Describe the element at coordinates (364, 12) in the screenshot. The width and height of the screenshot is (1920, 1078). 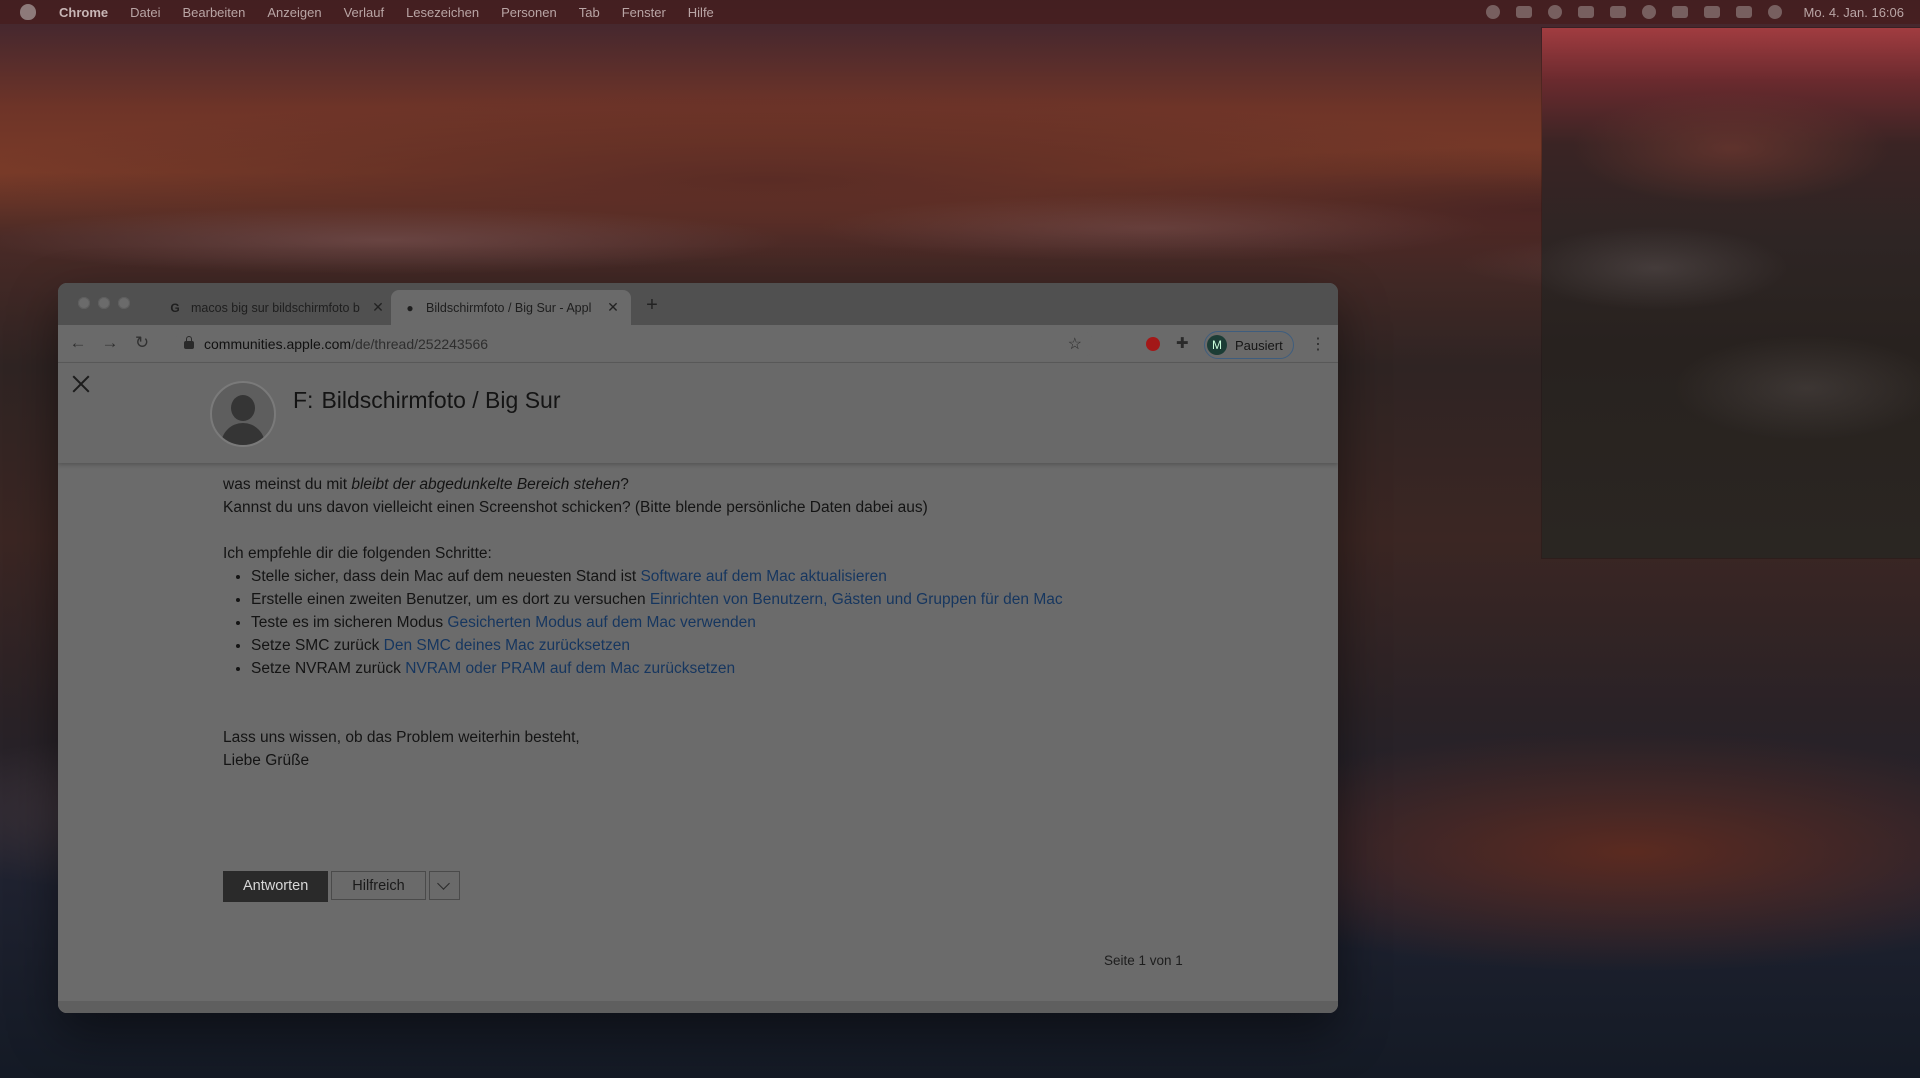
I see `menu-item-verlauf: Verlauf` at that location.